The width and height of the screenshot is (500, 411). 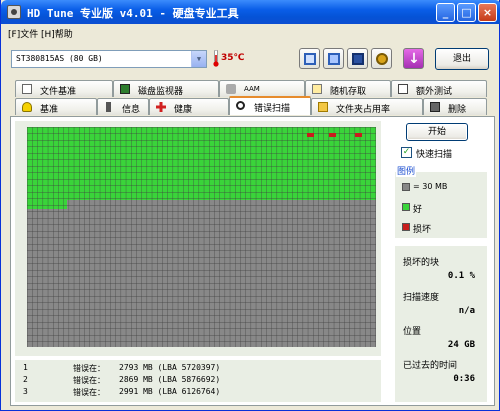 I want to click on trash-icon, so click(x=435, y=107).